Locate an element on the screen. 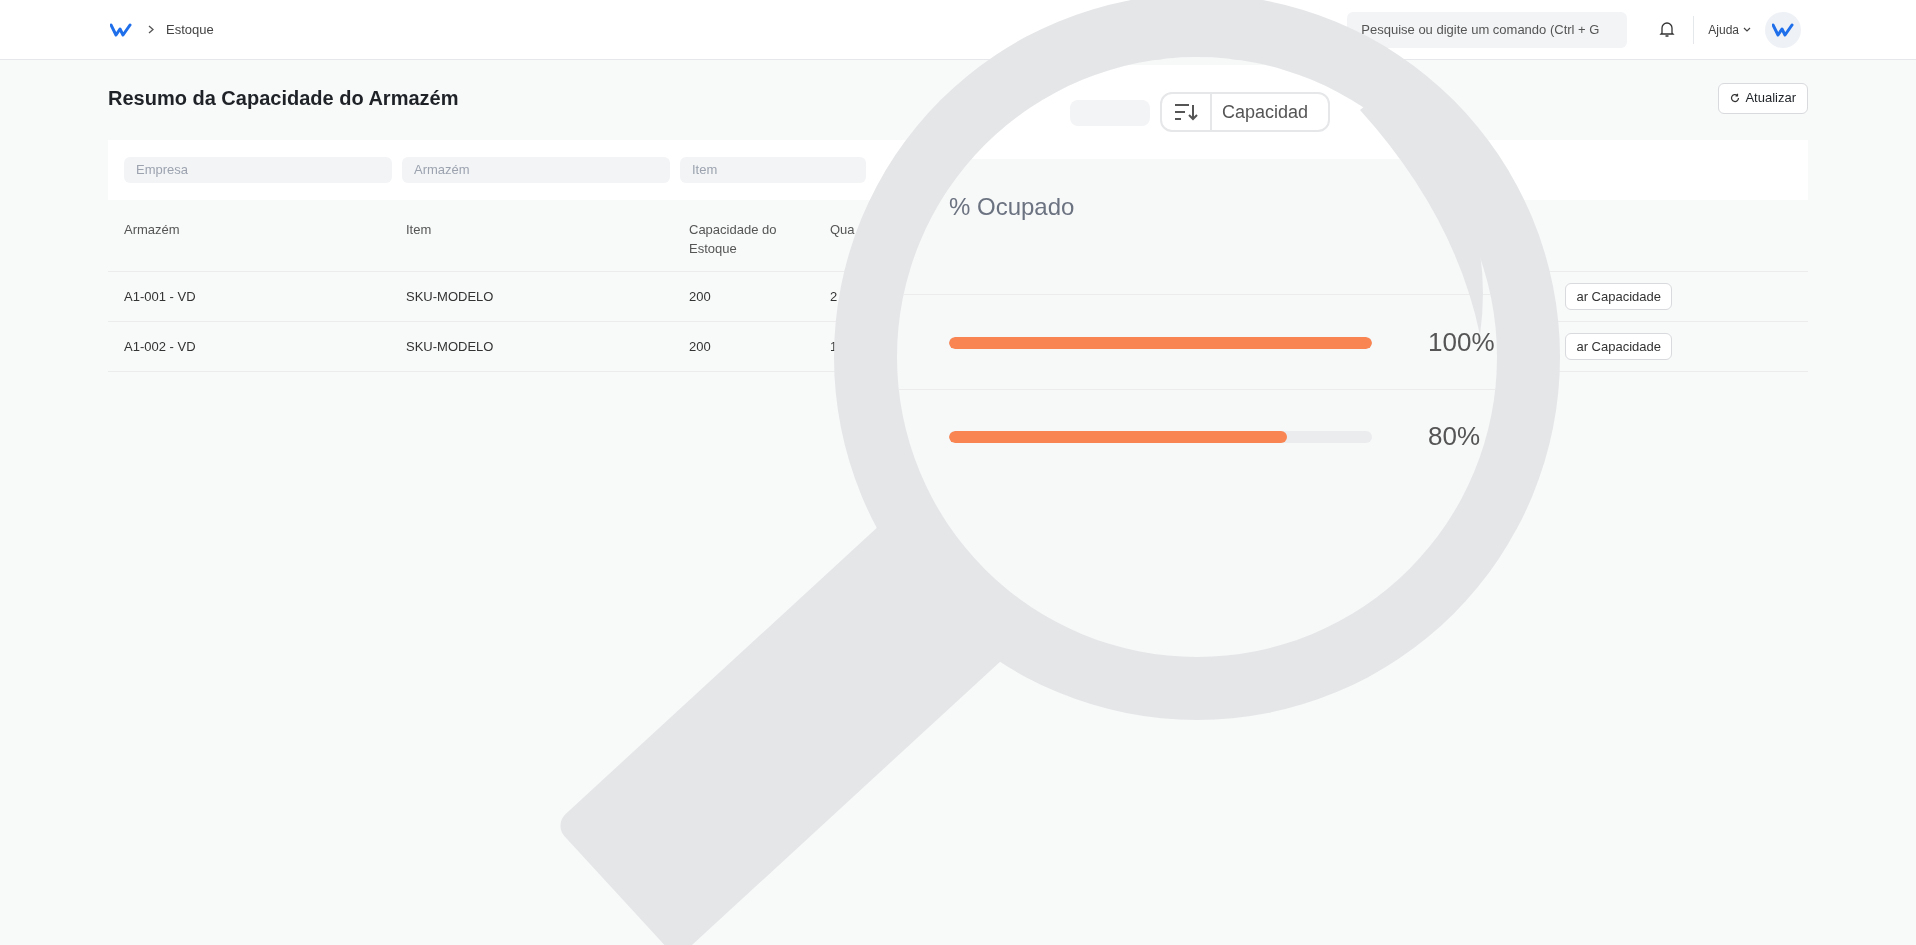 The height and width of the screenshot is (945, 1916). chevron-icon is located at coordinates (151, 29).